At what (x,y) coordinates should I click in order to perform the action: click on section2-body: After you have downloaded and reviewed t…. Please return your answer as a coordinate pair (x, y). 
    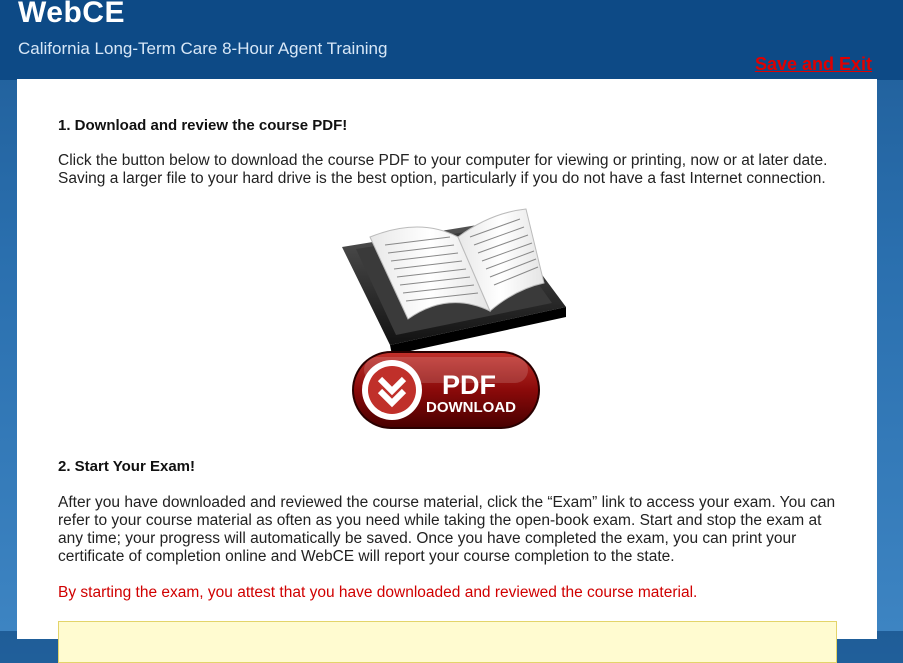
    Looking at the image, I should click on (447, 529).